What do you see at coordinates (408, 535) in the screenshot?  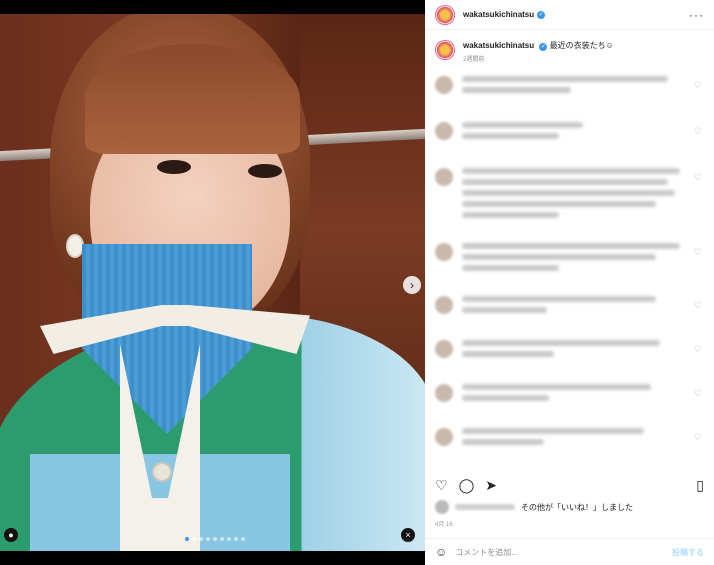 I see `speaker-muted-icon: ×` at bounding box center [408, 535].